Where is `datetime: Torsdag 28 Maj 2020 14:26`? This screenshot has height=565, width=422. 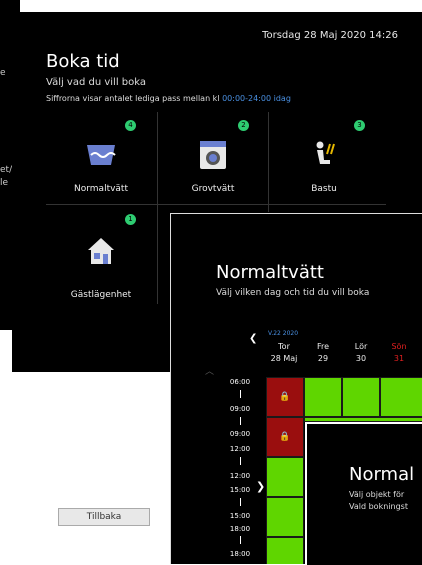 datetime: Torsdag 28 Maj 2020 14:26 is located at coordinates (330, 35).